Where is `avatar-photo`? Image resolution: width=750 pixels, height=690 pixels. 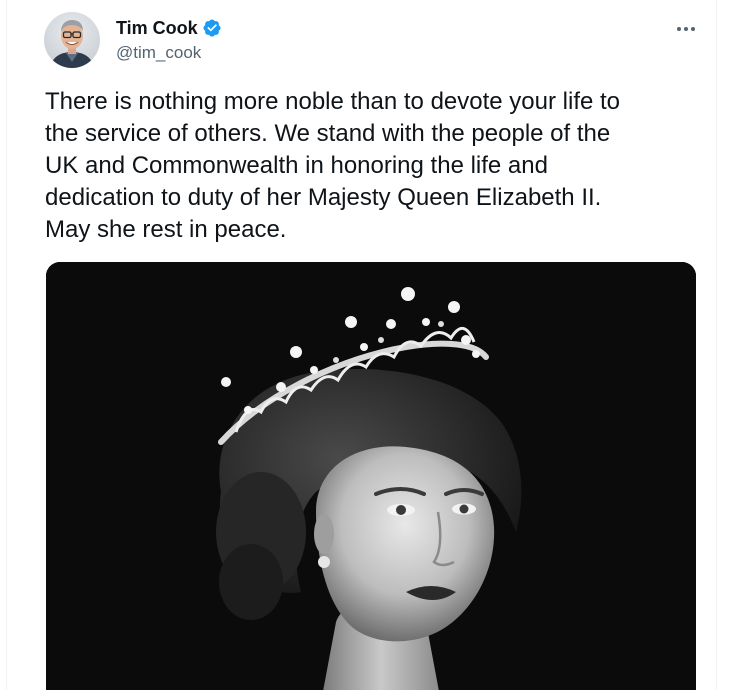
avatar-photo is located at coordinates (72, 40).